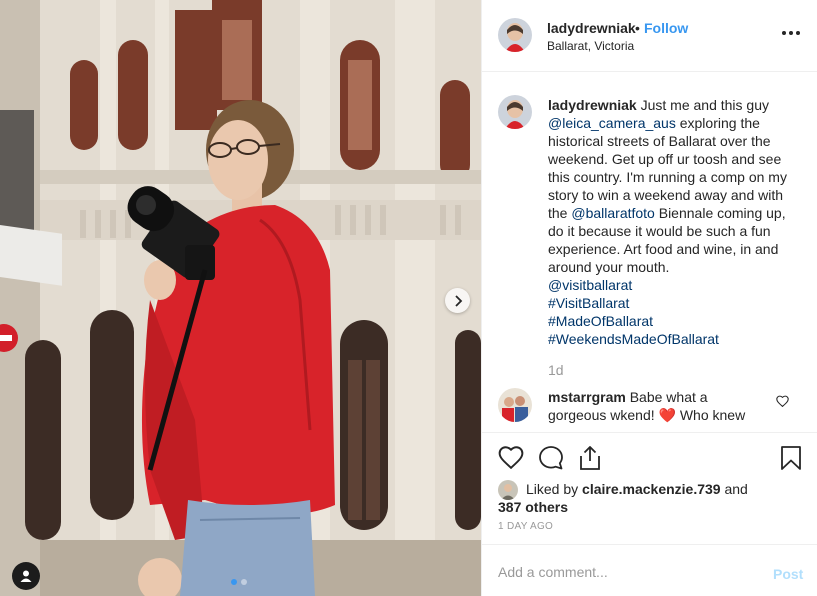 The width and height of the screenshot is (817, 596). Describe the element at coordinates (623, 572) in the screenshot. I see `comment-input` at that location.